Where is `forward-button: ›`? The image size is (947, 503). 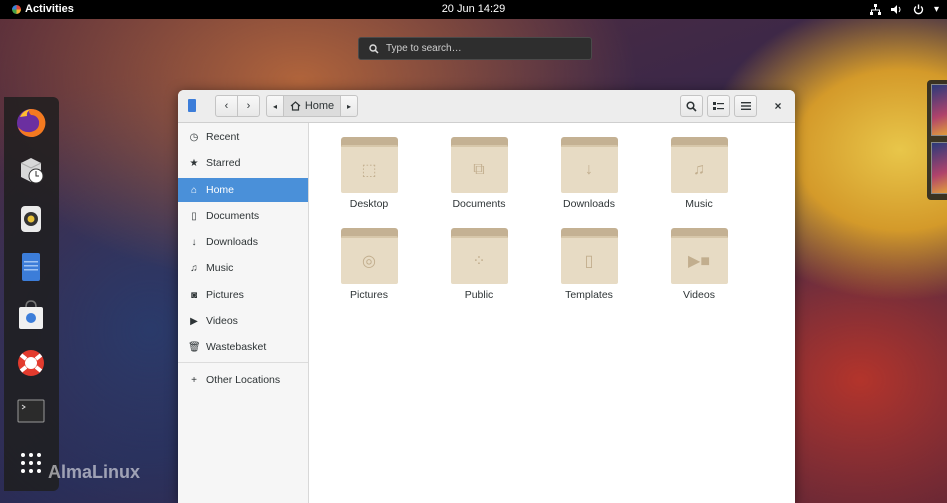
forward-button: › is located at coordinates (248, 106).